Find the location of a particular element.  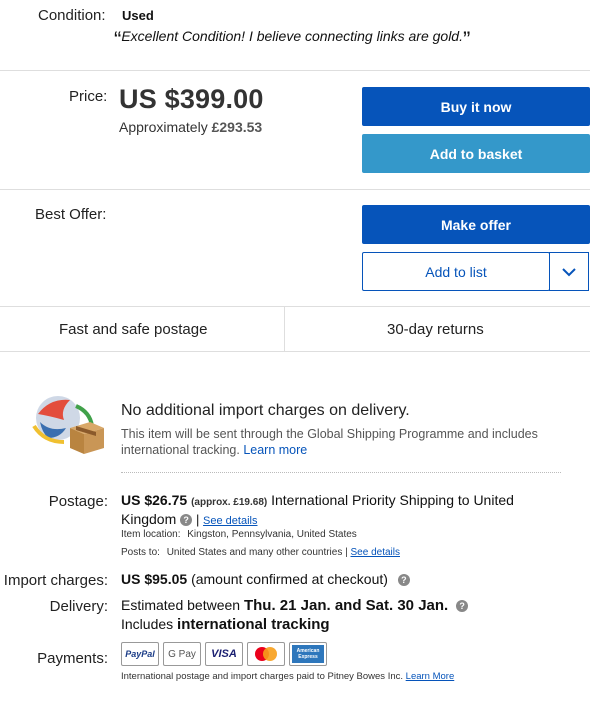

import-charges-label: Import charges: is located at coordinates (55, 580).